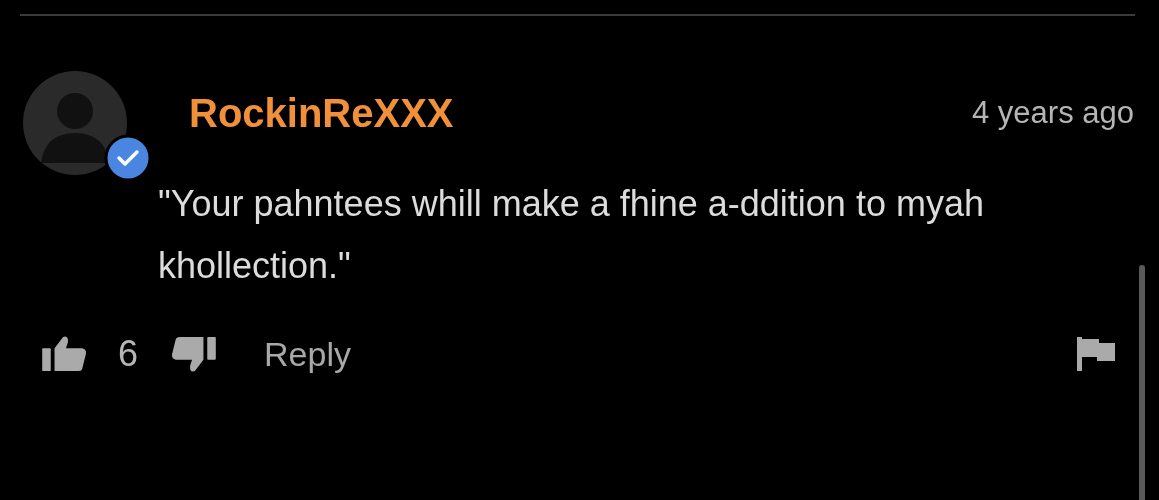  Describe the element at coordinates (1096, 354) in the screenshot. I see `flag-icon` at that location.